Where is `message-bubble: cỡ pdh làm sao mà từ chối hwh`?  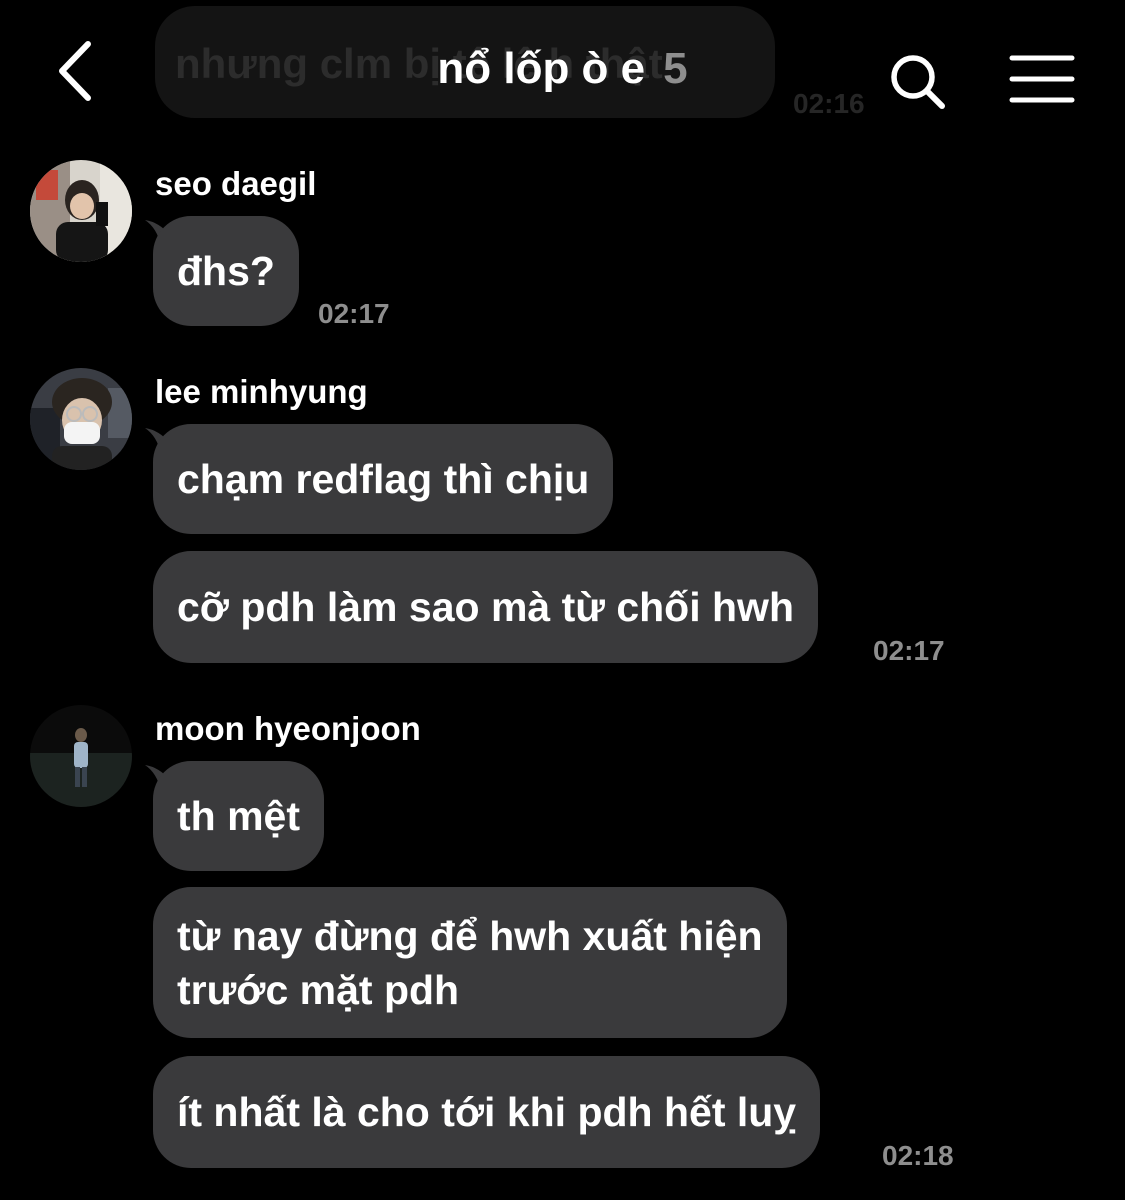
message-bubble: cỡ pdh làm sao mà từ chối hwh is located at coordinates (485, 607).